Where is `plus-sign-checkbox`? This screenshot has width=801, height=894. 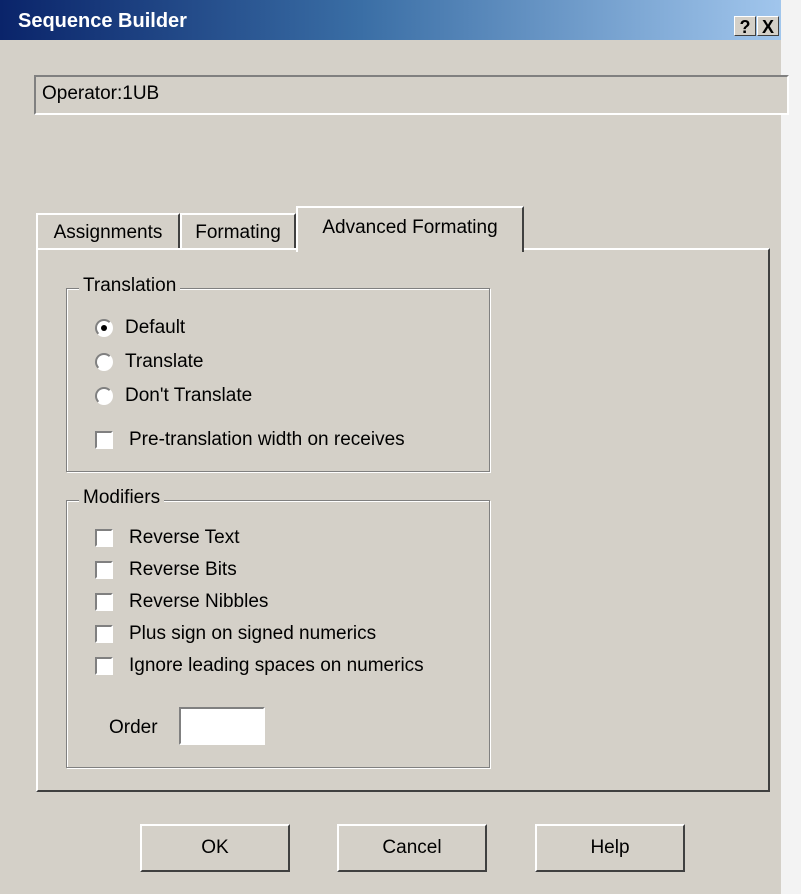
plus-sign-checkbox is located at coordinates (104, 634).